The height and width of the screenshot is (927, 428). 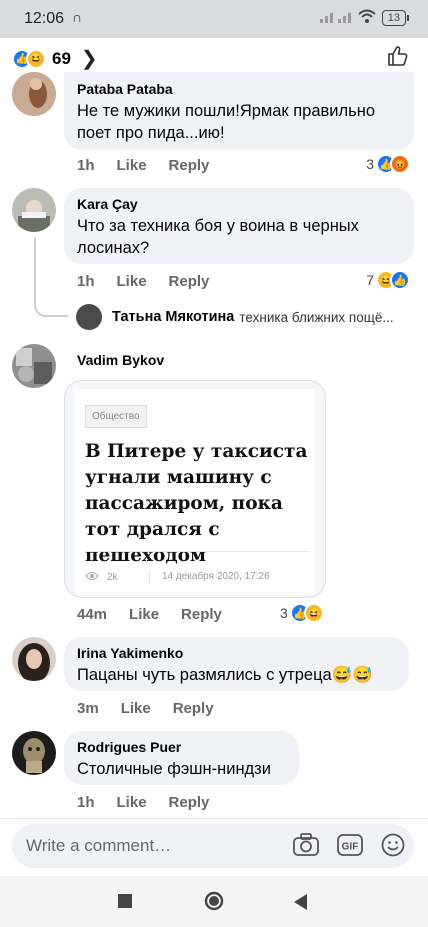 What do you see at coordinates (112, 577) in the screenshot?
I see `views-count: 2k` at bounding box center [112, 577].